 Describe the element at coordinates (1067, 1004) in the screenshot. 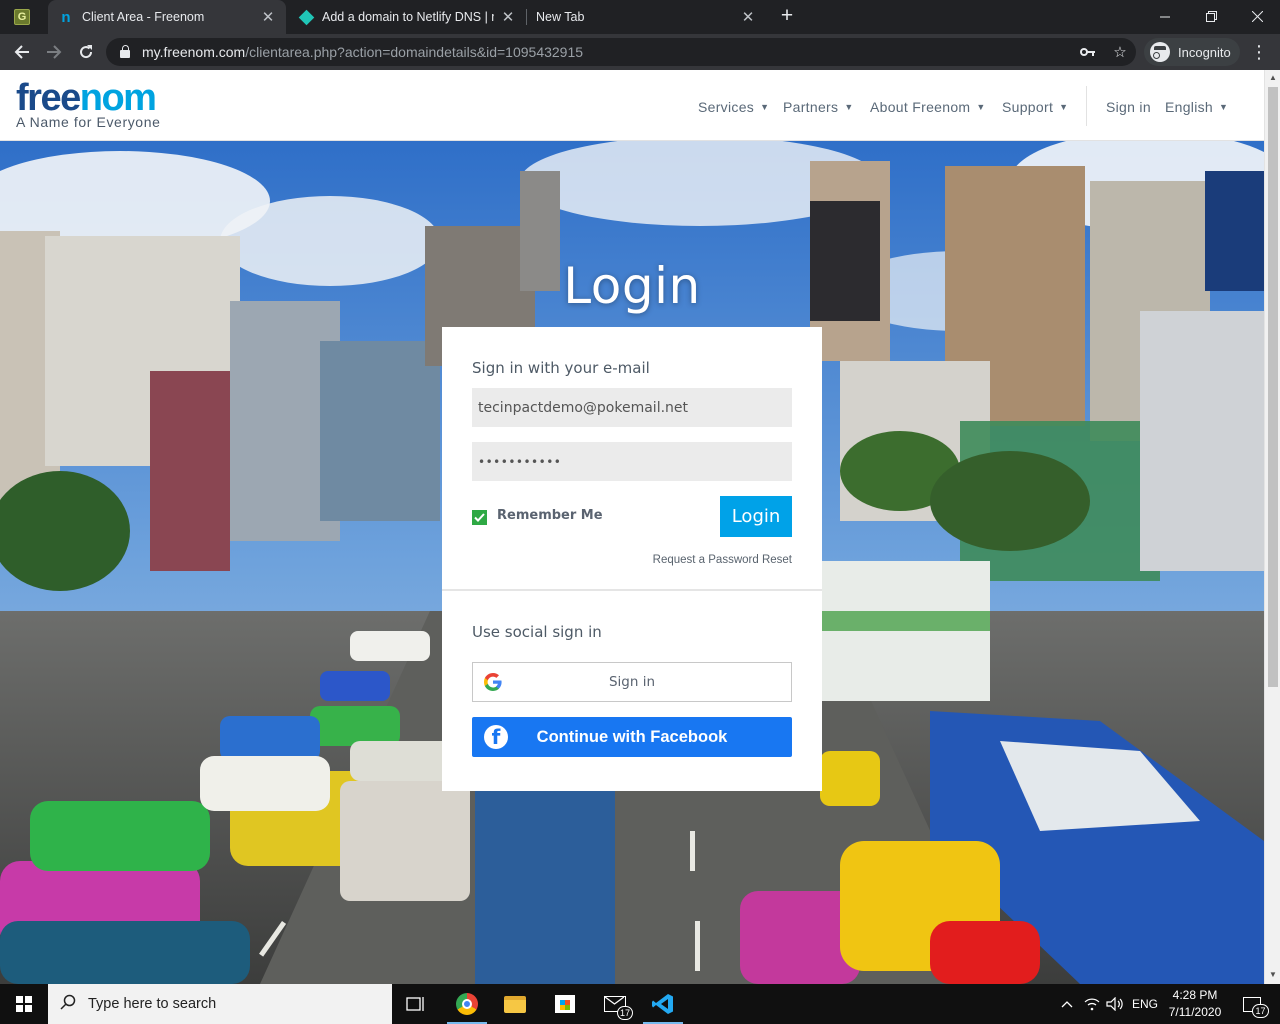

I see `show-hidden-icons-icon` at that location.